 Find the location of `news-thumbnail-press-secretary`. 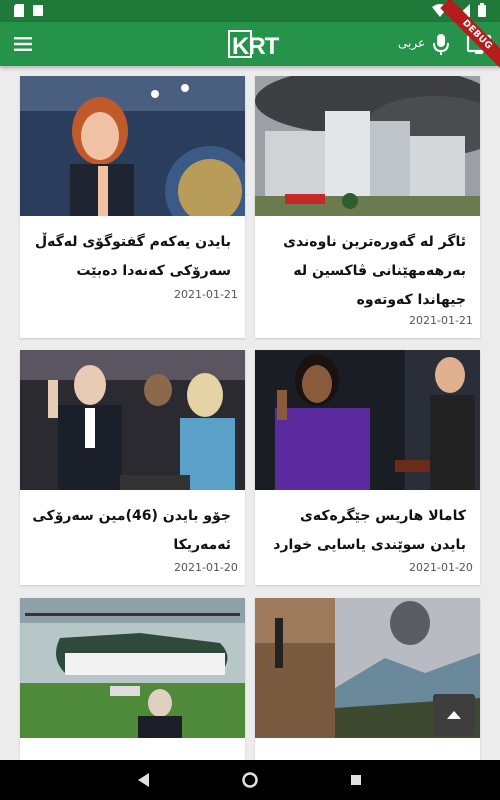

news-thumbnail-press-secretary is located at coordinates (132, 146).